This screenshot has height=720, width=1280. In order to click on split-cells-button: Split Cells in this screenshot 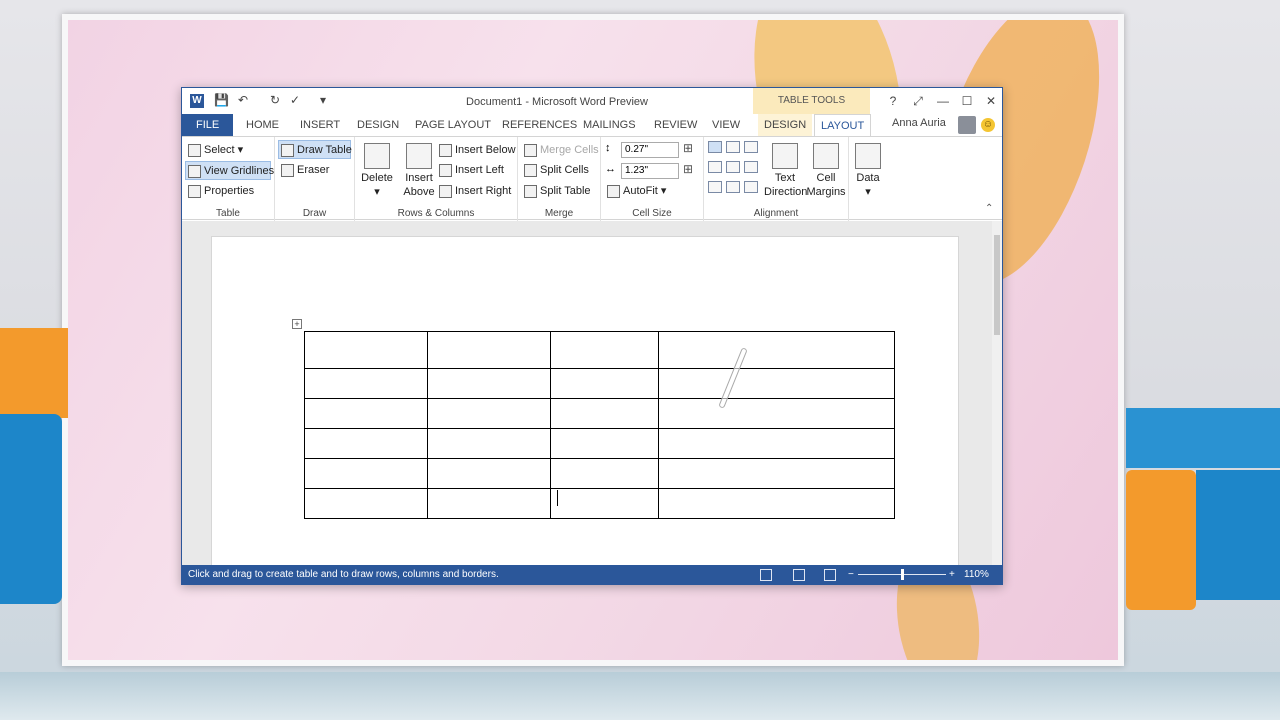, I will do `click(555, 170)`.